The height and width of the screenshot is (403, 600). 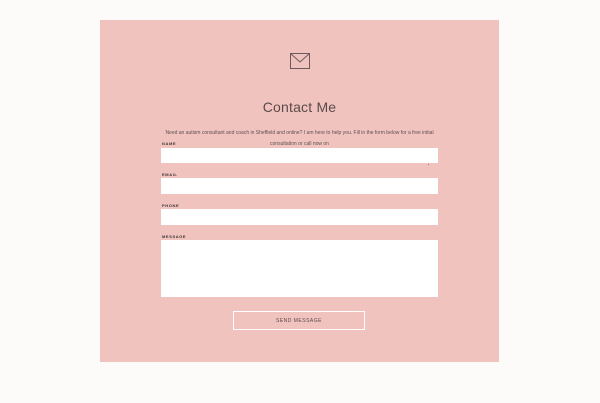 What do you see at coordinates (299, 107) in the screenshot?
I see `page-title: Contact Me` at bounding box center [299, 107].